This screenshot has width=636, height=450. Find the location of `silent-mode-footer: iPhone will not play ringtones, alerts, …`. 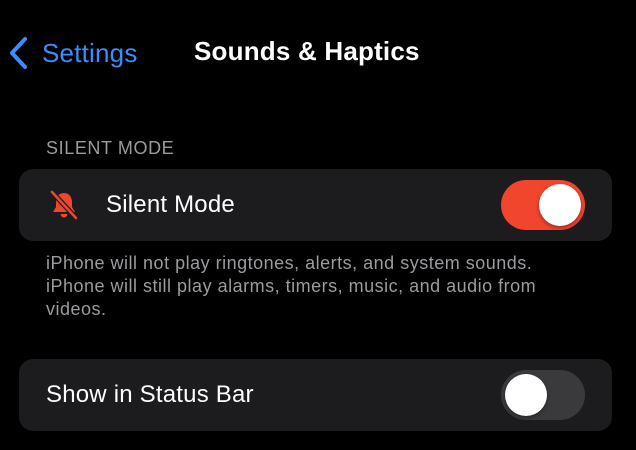

silent-mode-footer: iPhone will not play ringtones, alerts, … is located at coordinates (291, 286).